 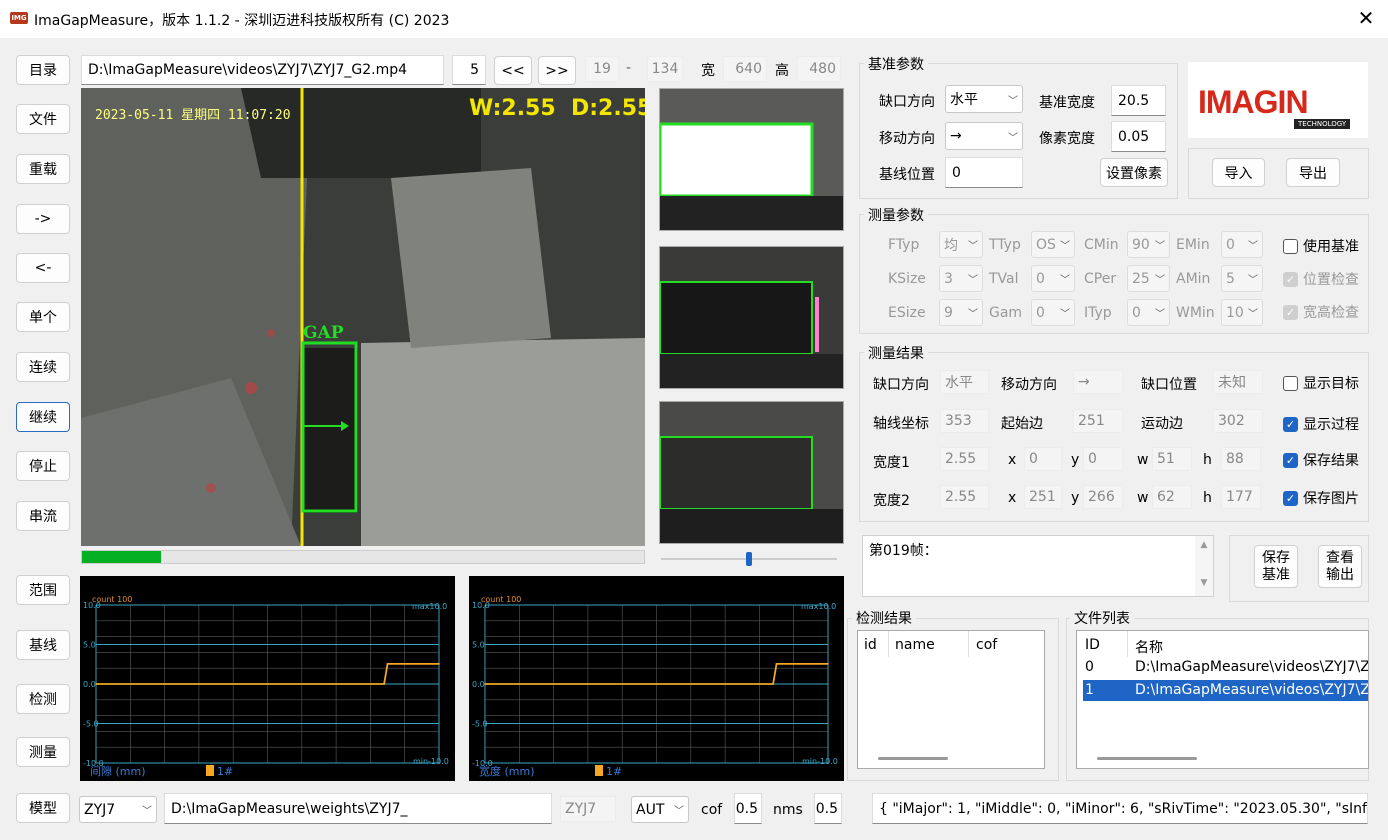 What do you see at coordinates (43, 268) in the screenshot?
I see `backward-button: <-` at bounding box center [43, 268].